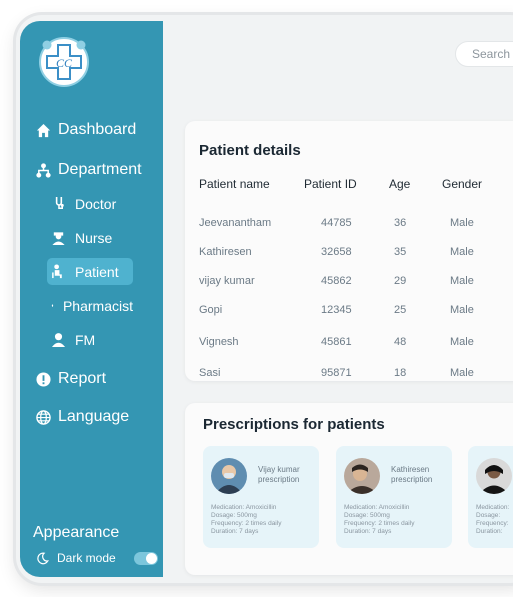  I want to click on nav-nurse: Nurse, so click(90, 237).